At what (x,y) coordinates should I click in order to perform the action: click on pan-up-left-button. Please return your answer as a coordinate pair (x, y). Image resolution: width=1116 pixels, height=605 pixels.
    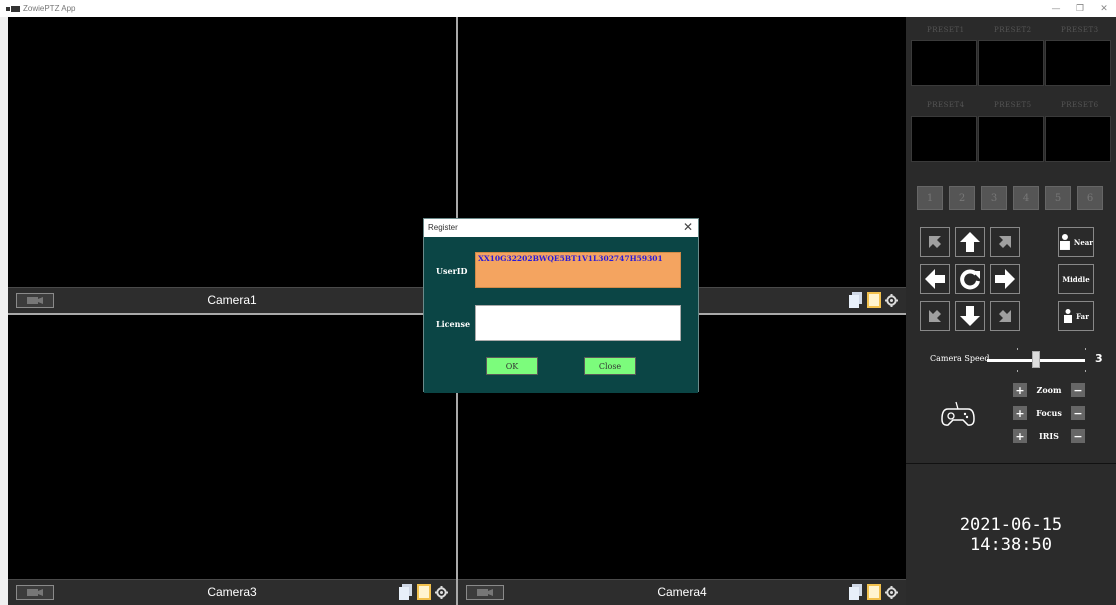
    Looking at the image, I should click on (935, 242).